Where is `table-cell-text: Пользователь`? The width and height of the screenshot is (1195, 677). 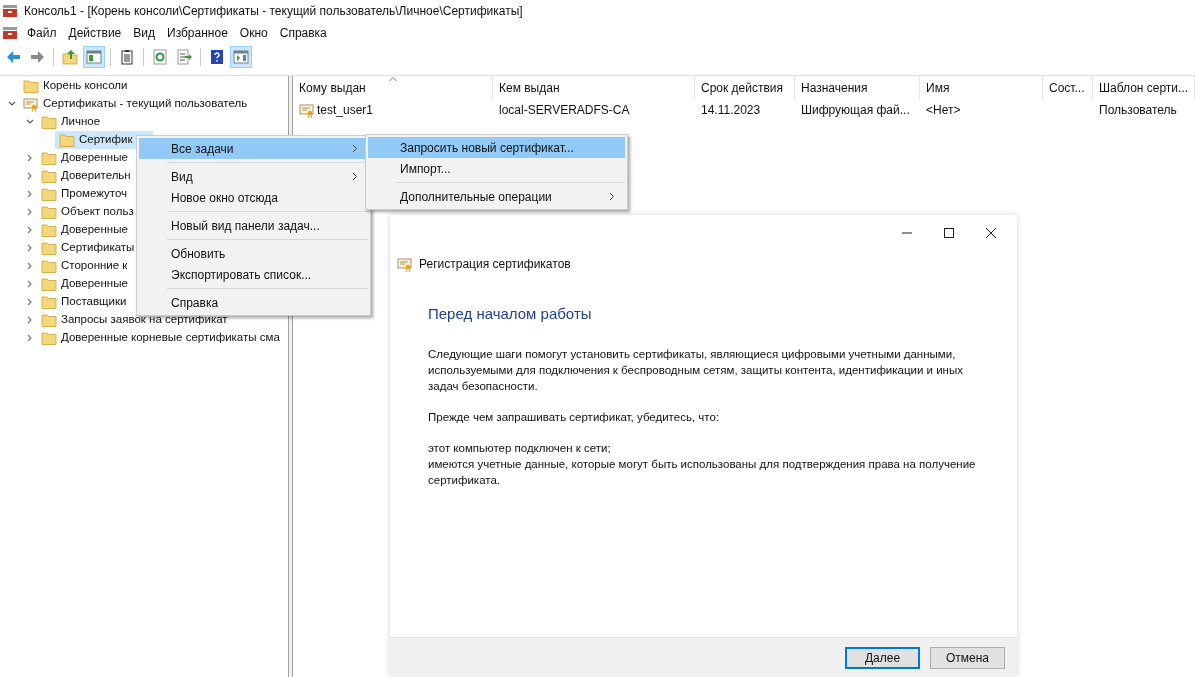 table-cell-text: Пользователь is located at coordinates (1138, 110).